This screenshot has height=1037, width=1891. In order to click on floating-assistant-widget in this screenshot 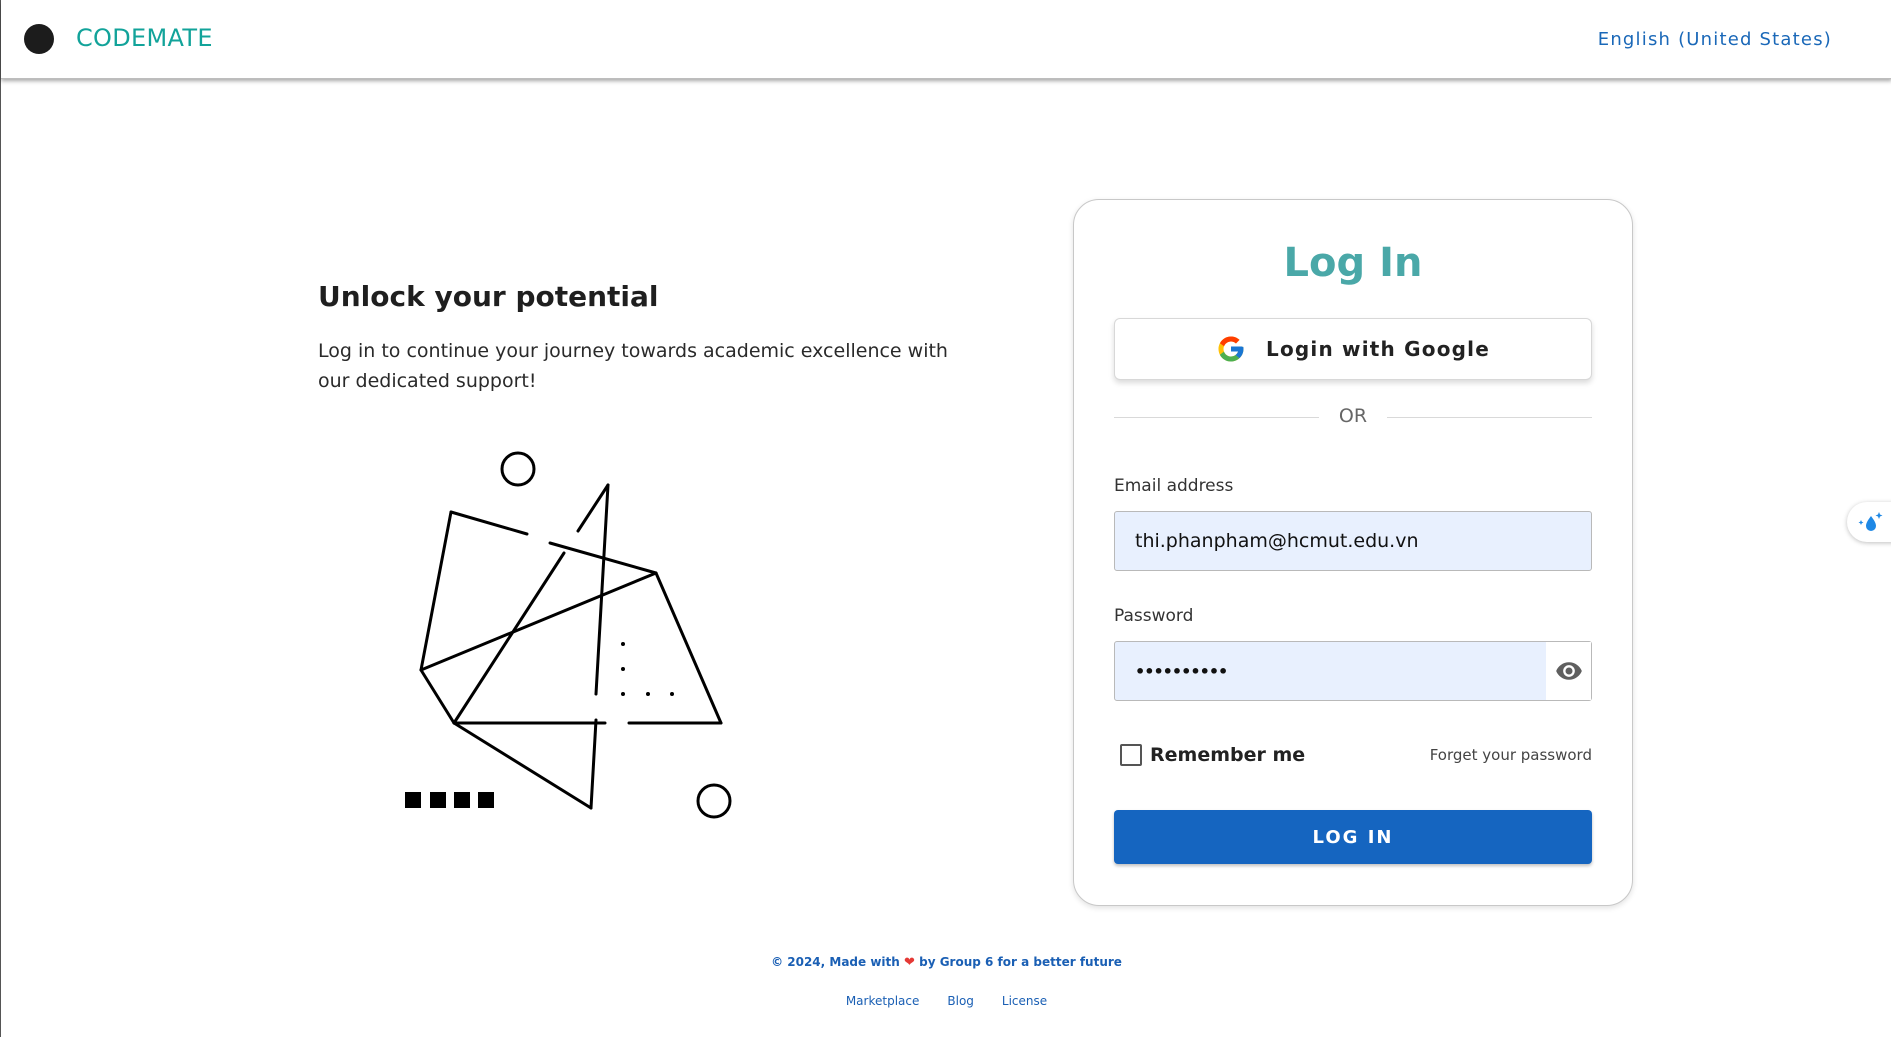, I will do `click(1869, 522)`.